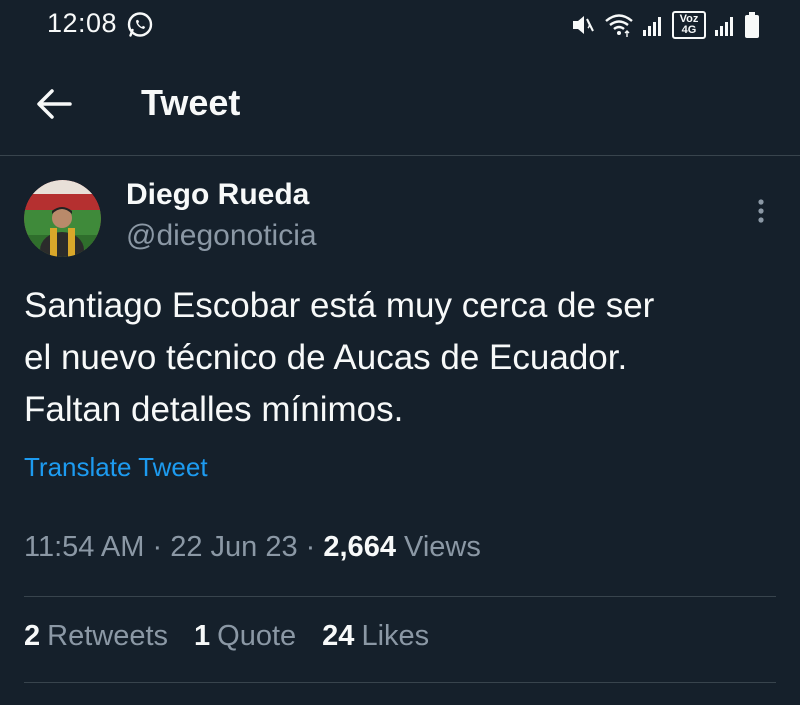  Describe the element at coordinates (214, 409) in the screenshot. I see `tweet-text-line: Faltan detalles mínimos.` at that location.